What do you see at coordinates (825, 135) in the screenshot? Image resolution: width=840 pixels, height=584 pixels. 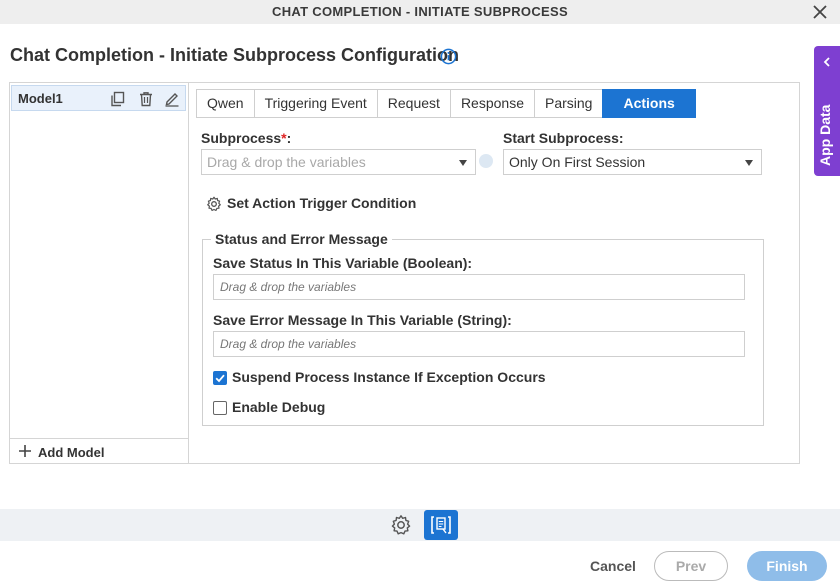 I see `app-data-label: App Data` at bounding box center [825, 135].